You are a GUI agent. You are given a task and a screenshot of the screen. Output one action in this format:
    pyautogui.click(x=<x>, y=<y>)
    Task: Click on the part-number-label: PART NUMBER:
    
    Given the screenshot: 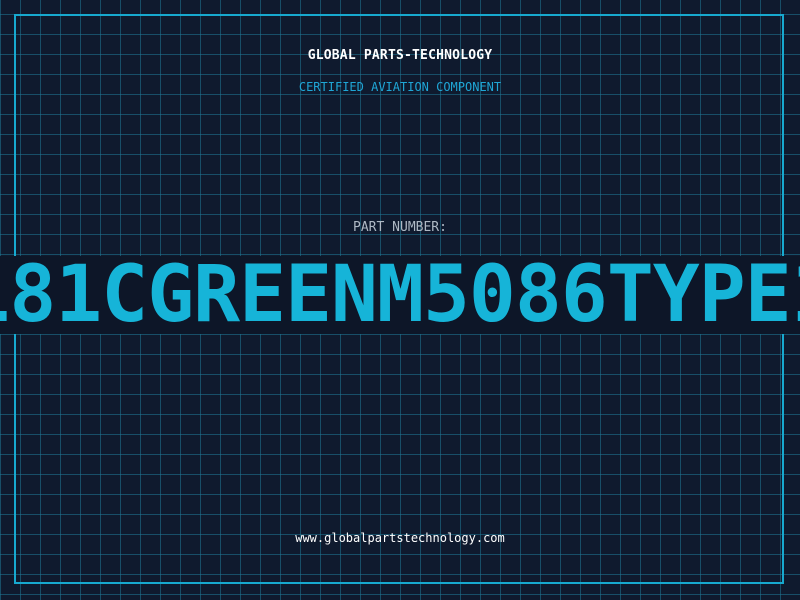 What is the action you would take?
    pyautogui.click(x=400, y=227)
    